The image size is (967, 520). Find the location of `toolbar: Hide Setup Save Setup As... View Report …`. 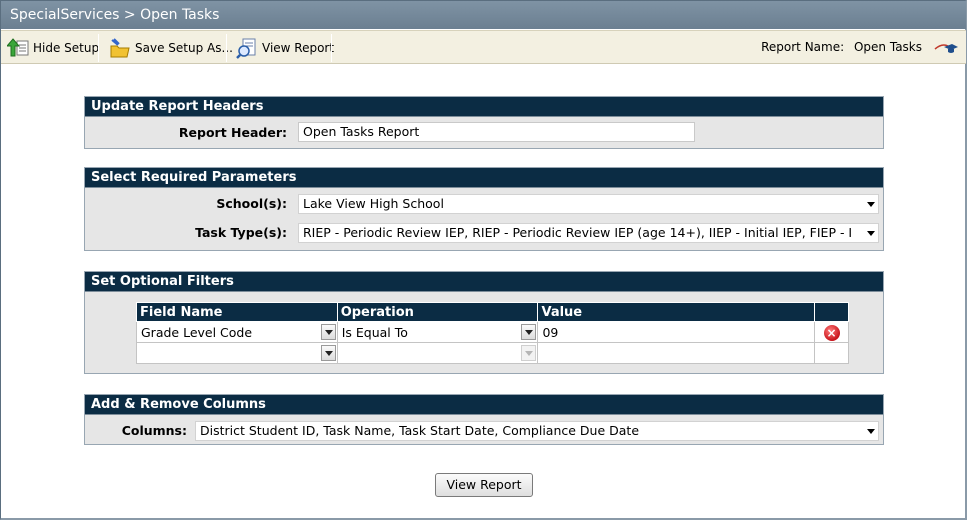

toolbar: Hide Setup Save Setup As... View Report … is located at coordinates (483, 47).